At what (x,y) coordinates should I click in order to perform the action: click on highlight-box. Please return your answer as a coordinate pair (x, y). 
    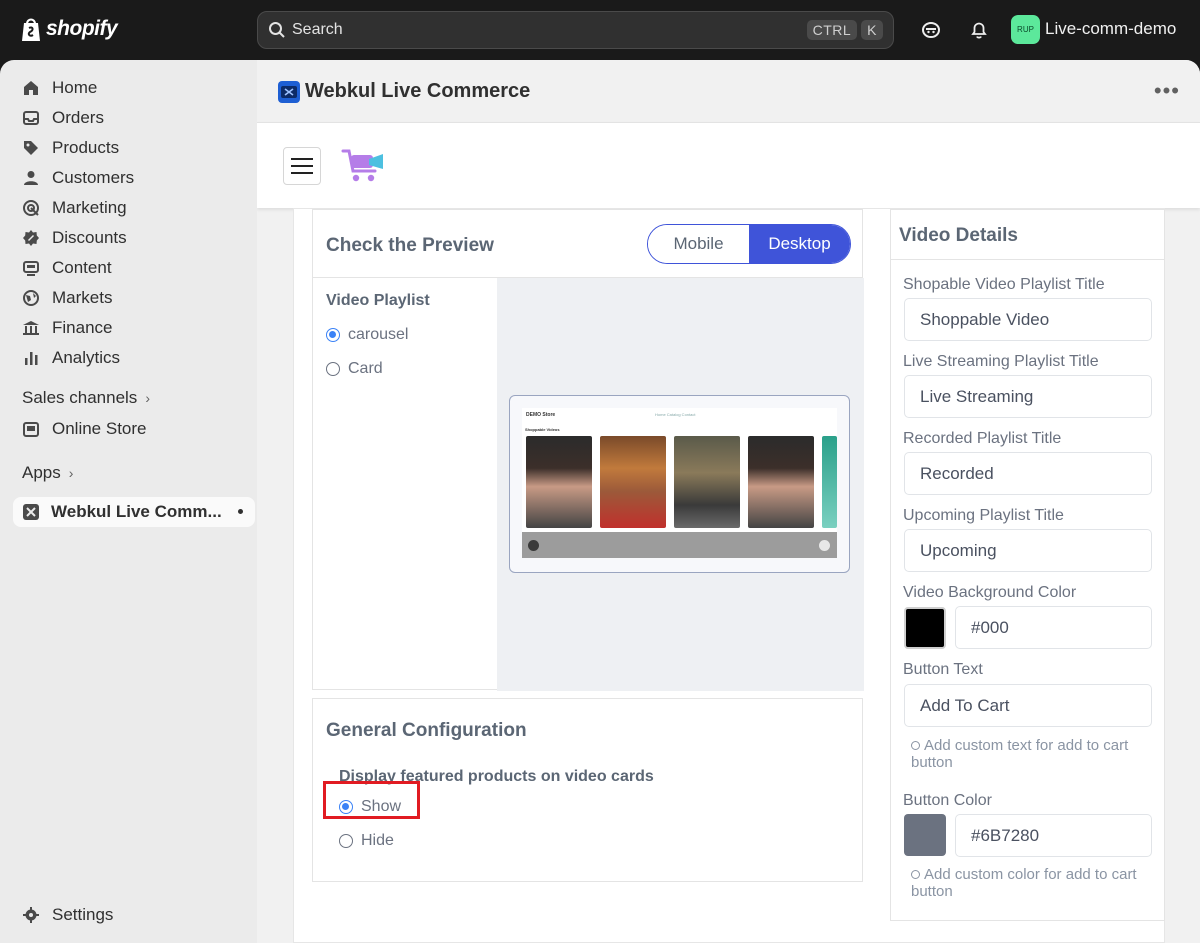
    Looking at the image, I should click on (371, 800).